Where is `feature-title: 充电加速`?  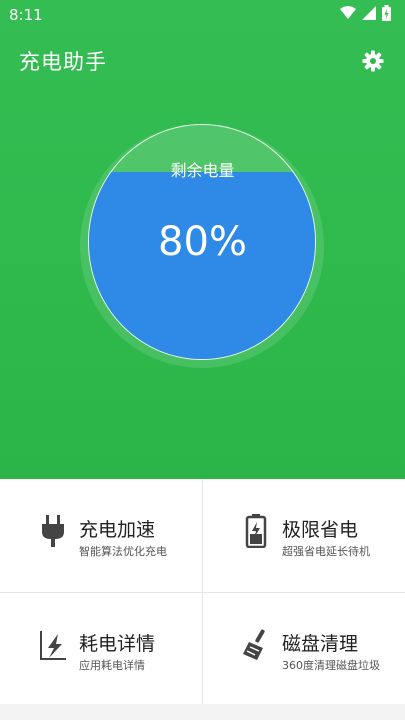
feature-title: 充电加速 is located at coordinates (117, 530).